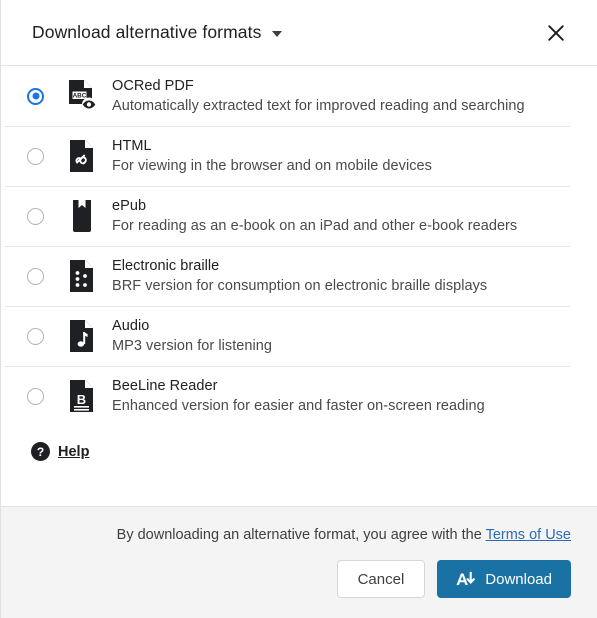 The width and height of the screenshot is (597, 618). I want to click on close-icon, so click(556, 32).